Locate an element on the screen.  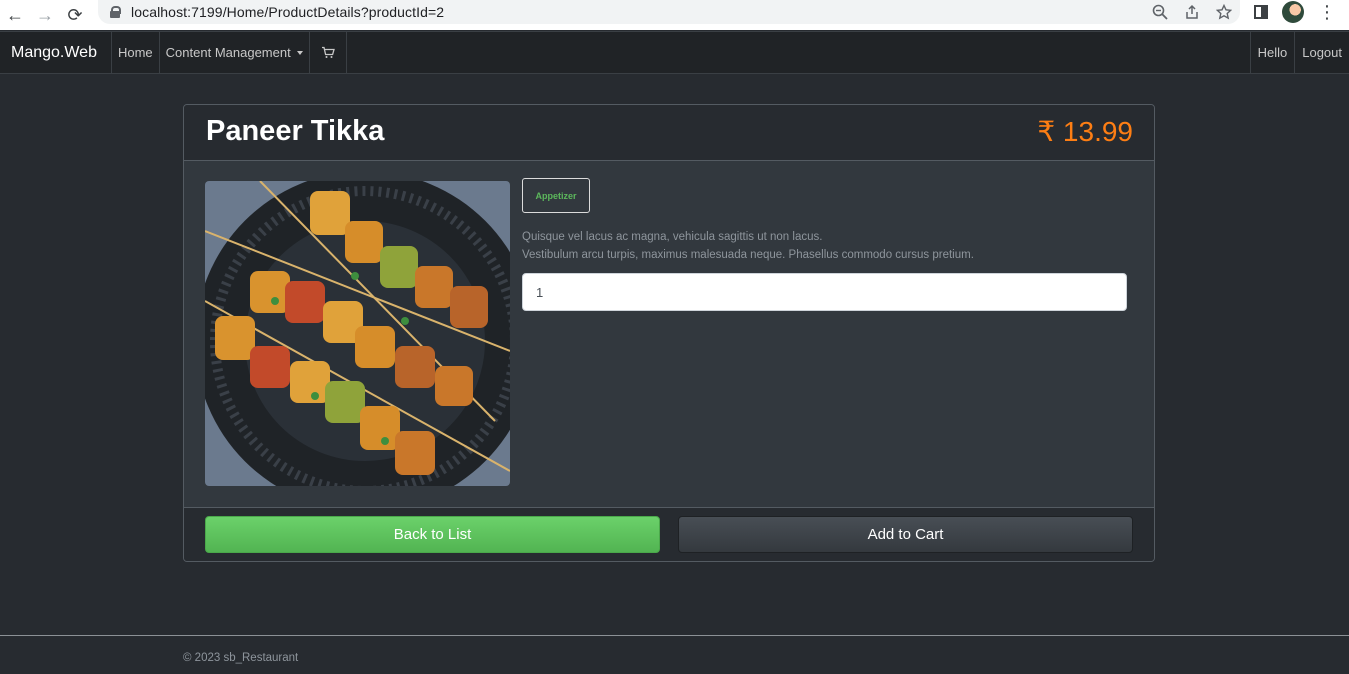
product-title: Paneer Tikka is located at coordinates (295, 131).